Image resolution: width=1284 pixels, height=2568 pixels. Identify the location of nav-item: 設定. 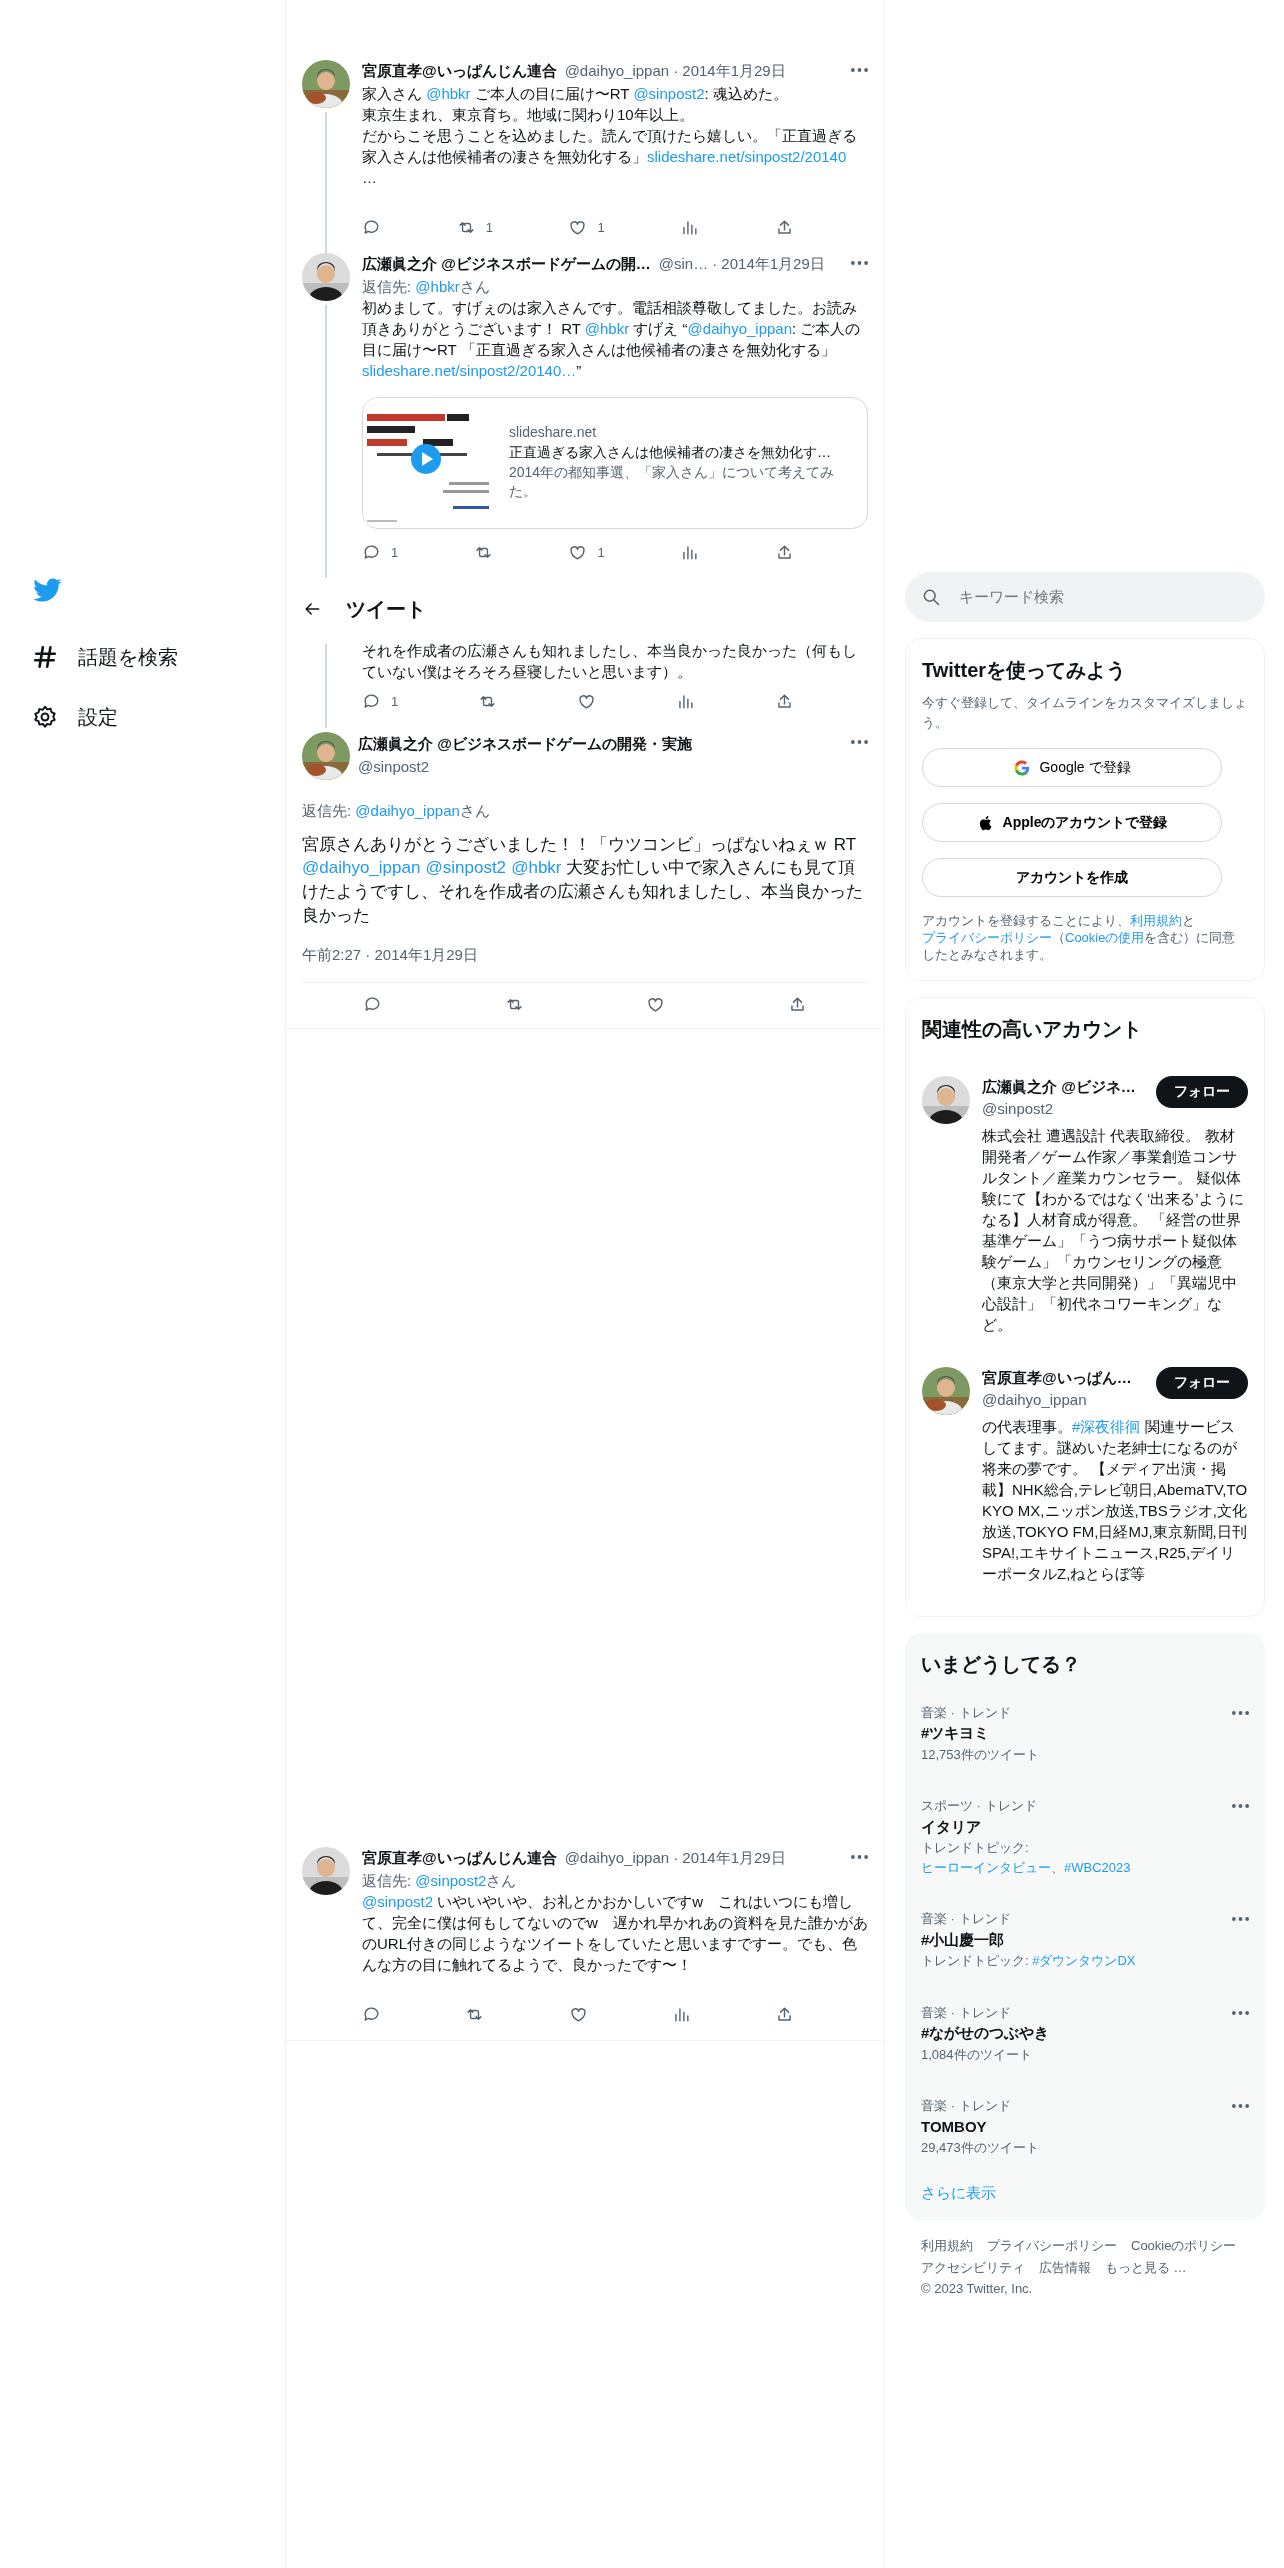
(75, 717).